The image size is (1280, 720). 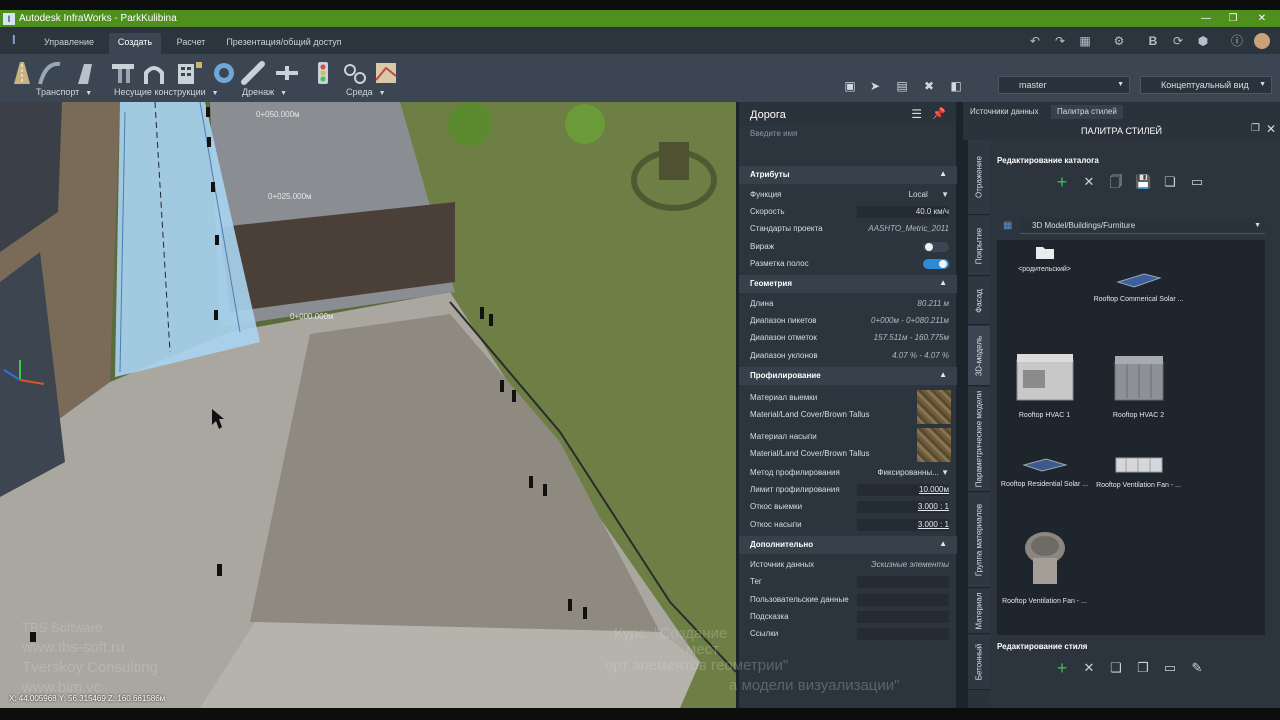 What do you see at coordinates (939, 113) in the screenshot?
I see `pin-icon: 📌` at bounding box center [939, 113].